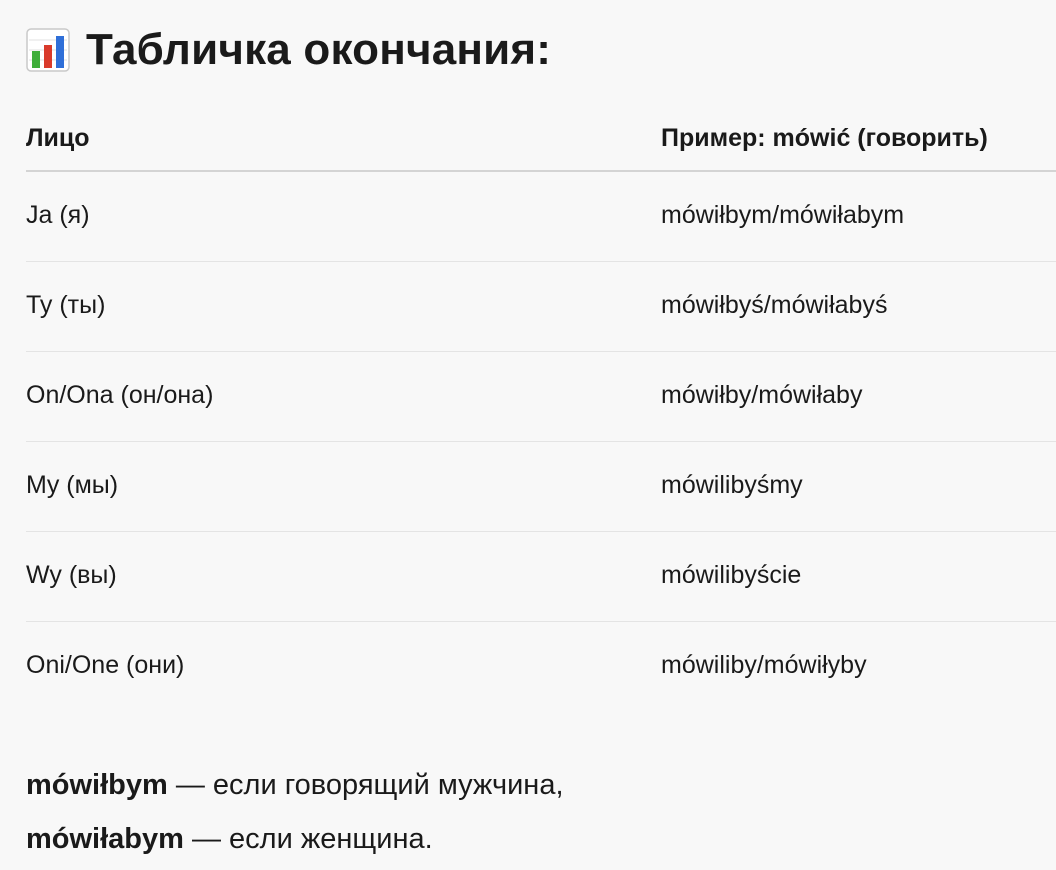 This screenshot has height=870, width=1056. I want to click on column-header-example: Пример: mówić (говорить), so click(824, 138).